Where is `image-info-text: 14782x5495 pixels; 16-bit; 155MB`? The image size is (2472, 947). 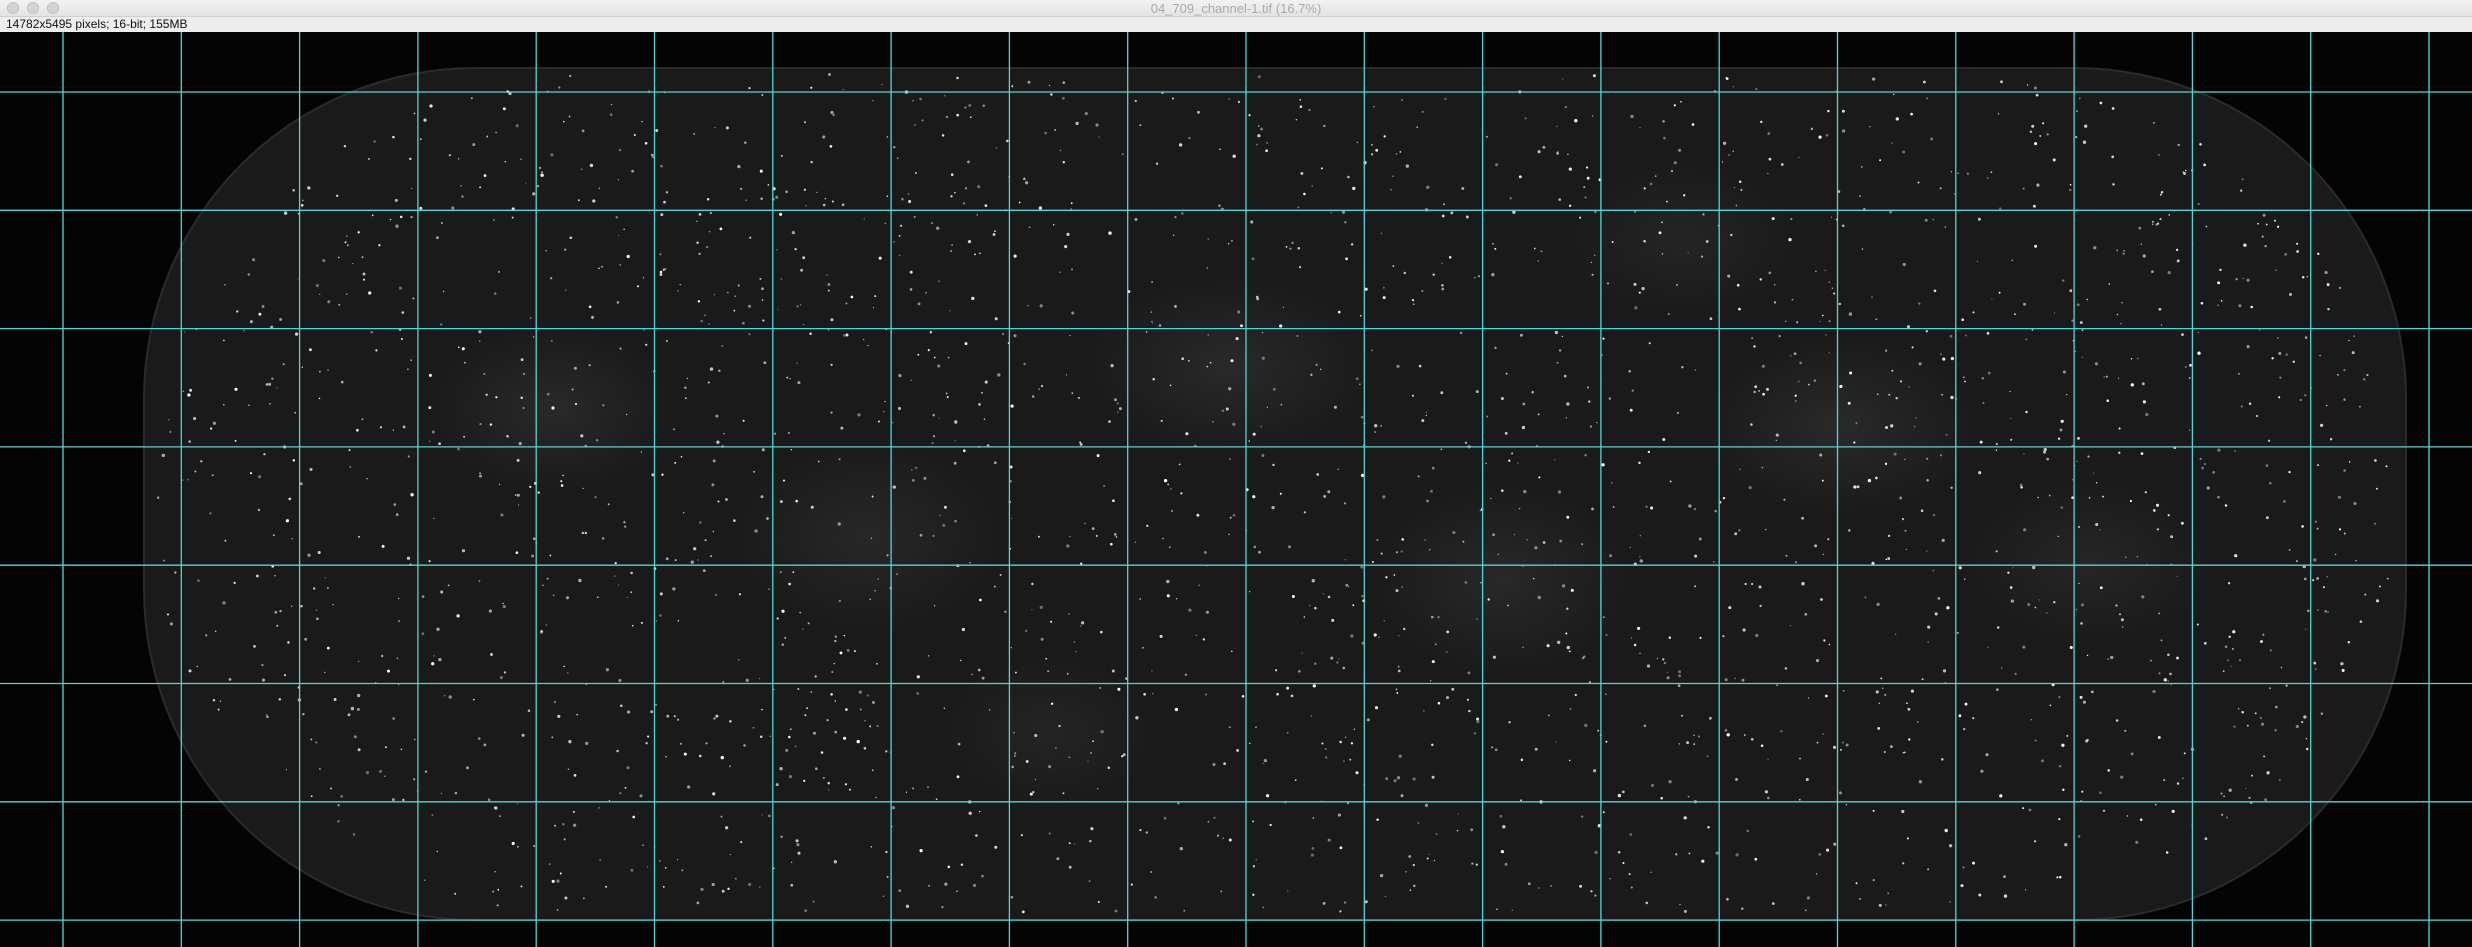
image-info-text: 14782x5495 pixels; 16-bit; 155MB is located at coordinates (97, 24).